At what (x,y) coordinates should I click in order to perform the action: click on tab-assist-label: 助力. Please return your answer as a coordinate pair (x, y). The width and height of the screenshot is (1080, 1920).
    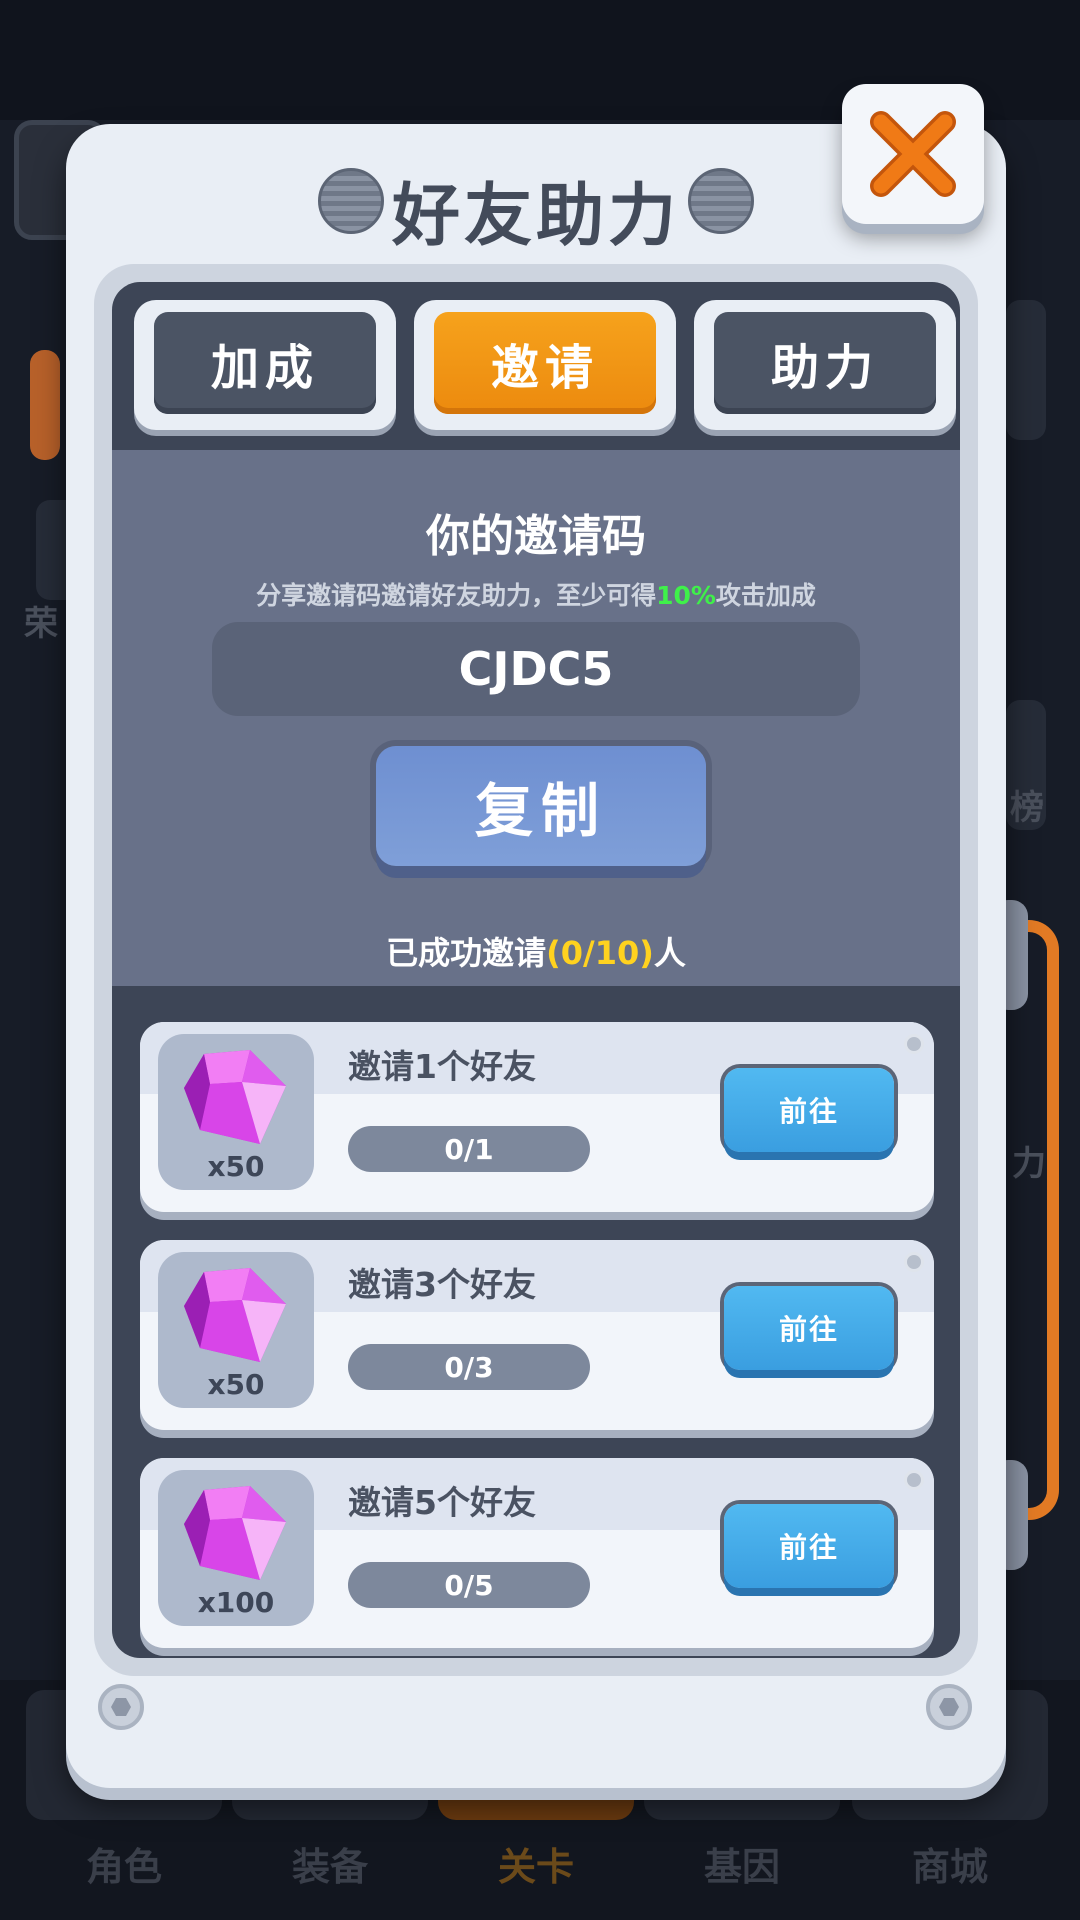
    Looking at the image, I should click on (825, 363).